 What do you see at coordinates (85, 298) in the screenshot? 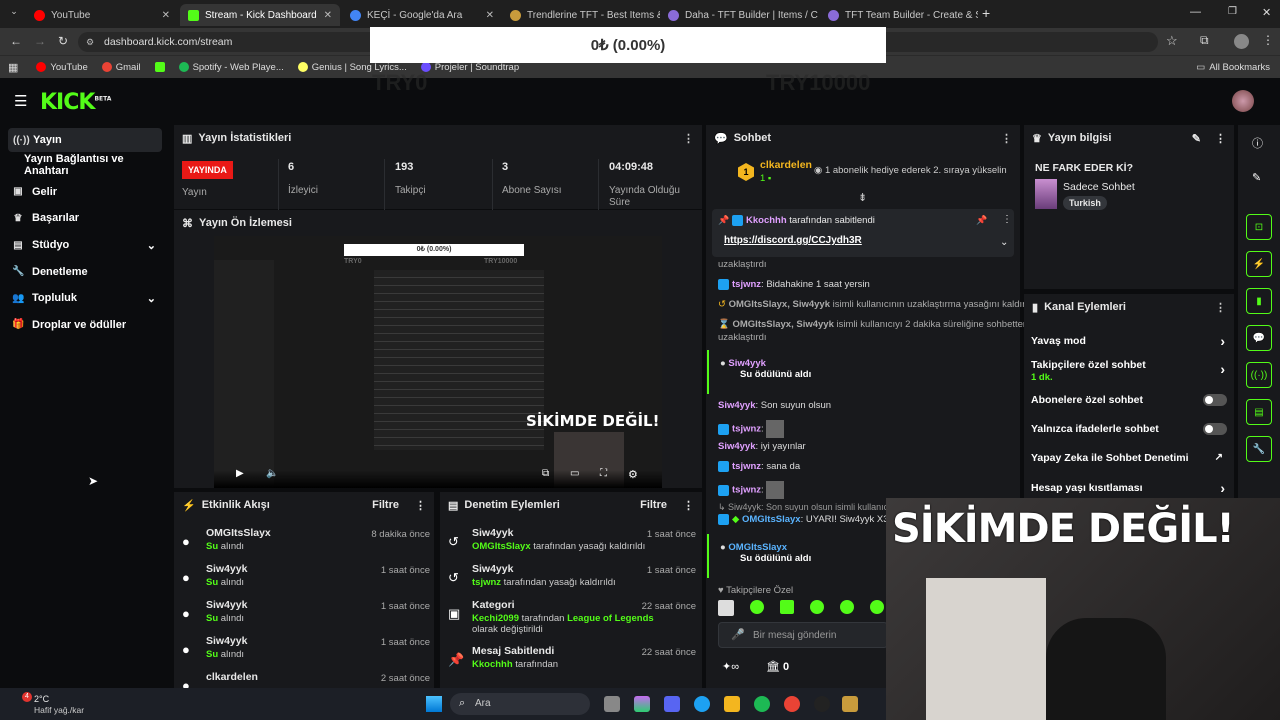
I see `sidebar-item-community: 👥 Topluluk ⌄` at bounding box center [85, 298].